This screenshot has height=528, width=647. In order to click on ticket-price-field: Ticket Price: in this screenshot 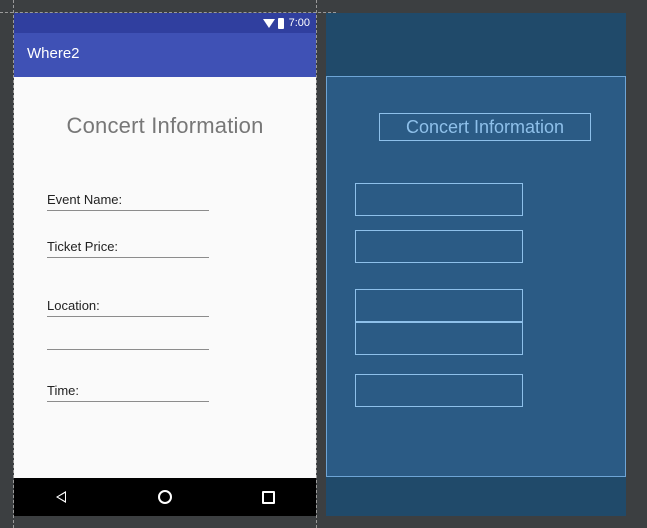, I will do `click(128, 246)`.